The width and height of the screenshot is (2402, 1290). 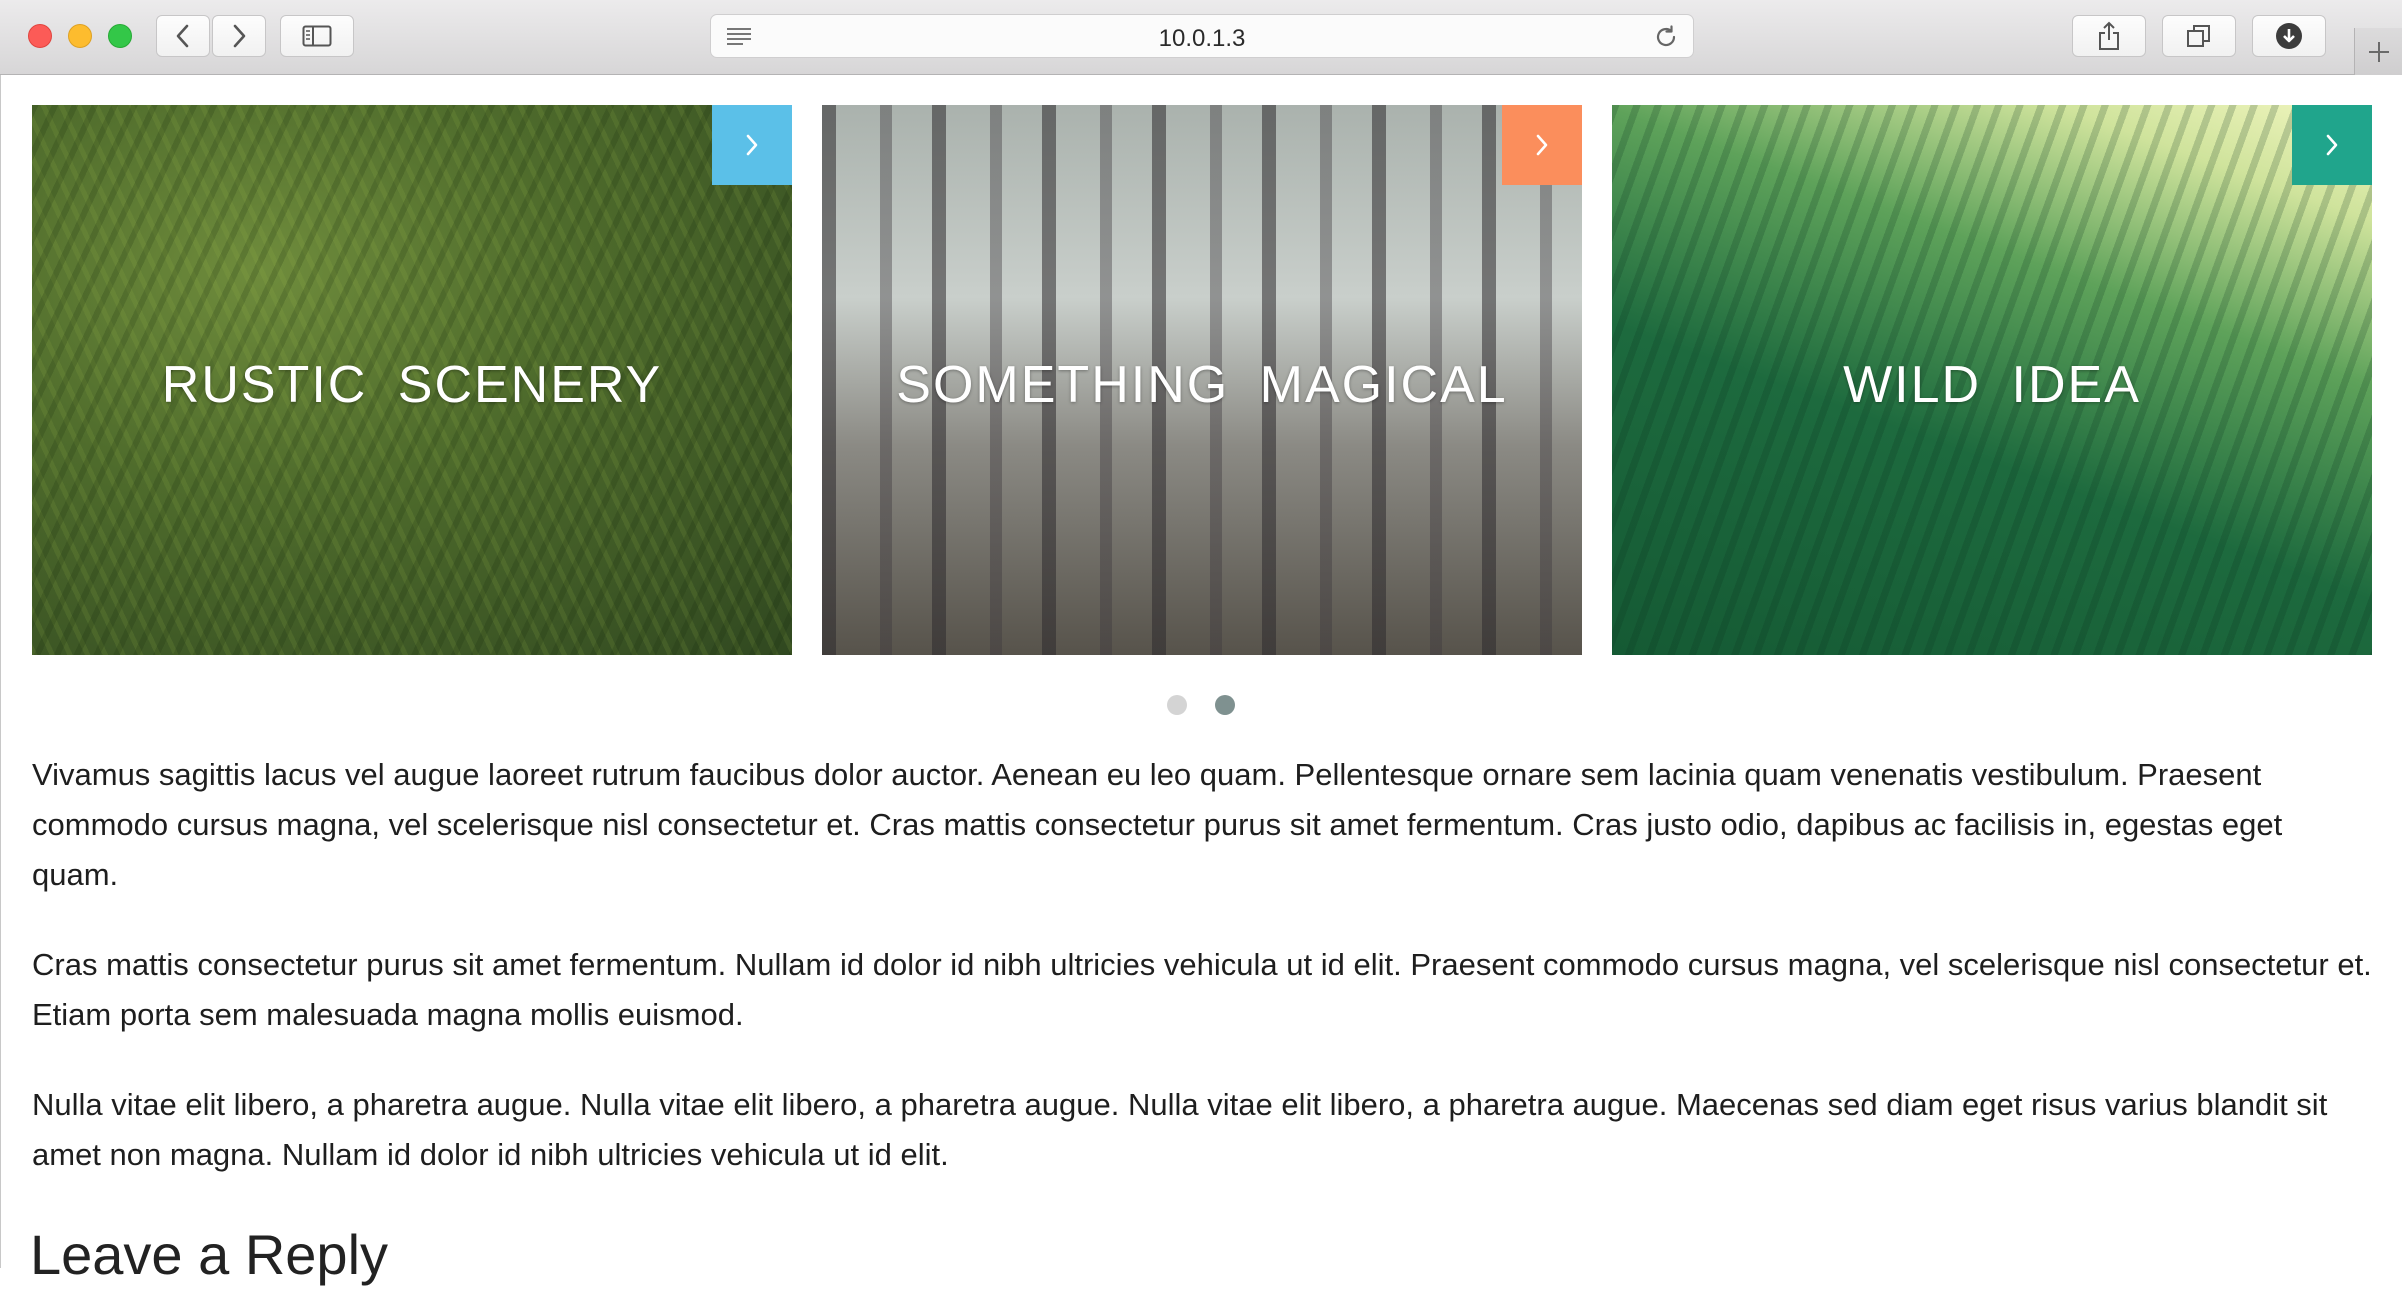 I want to click on slide-rustic-scenery: RUSTIC SCENERY, so click(x=412, y=380).